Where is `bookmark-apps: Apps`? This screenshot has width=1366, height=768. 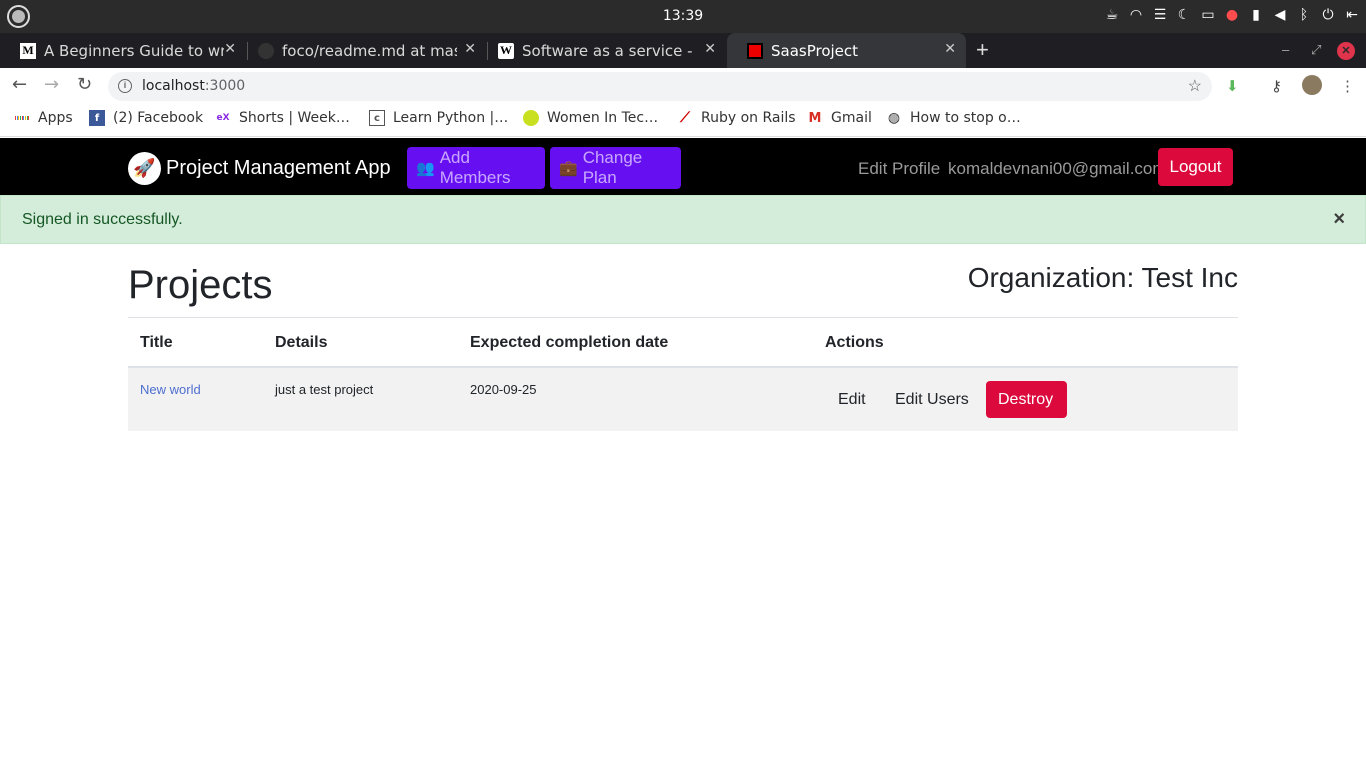
bookmark-apps: Apps is located at coordinates (43, 118).